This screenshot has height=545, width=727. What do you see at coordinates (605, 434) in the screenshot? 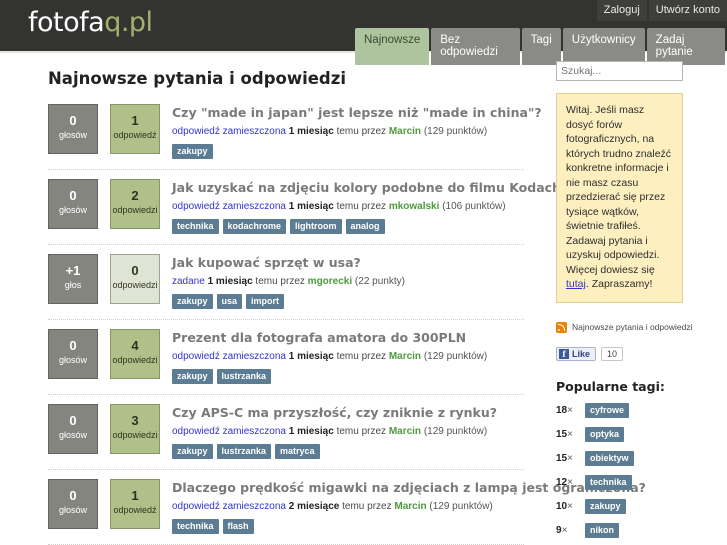
I see `popular-tag-link: optyka` at bounding box center [605, 434].